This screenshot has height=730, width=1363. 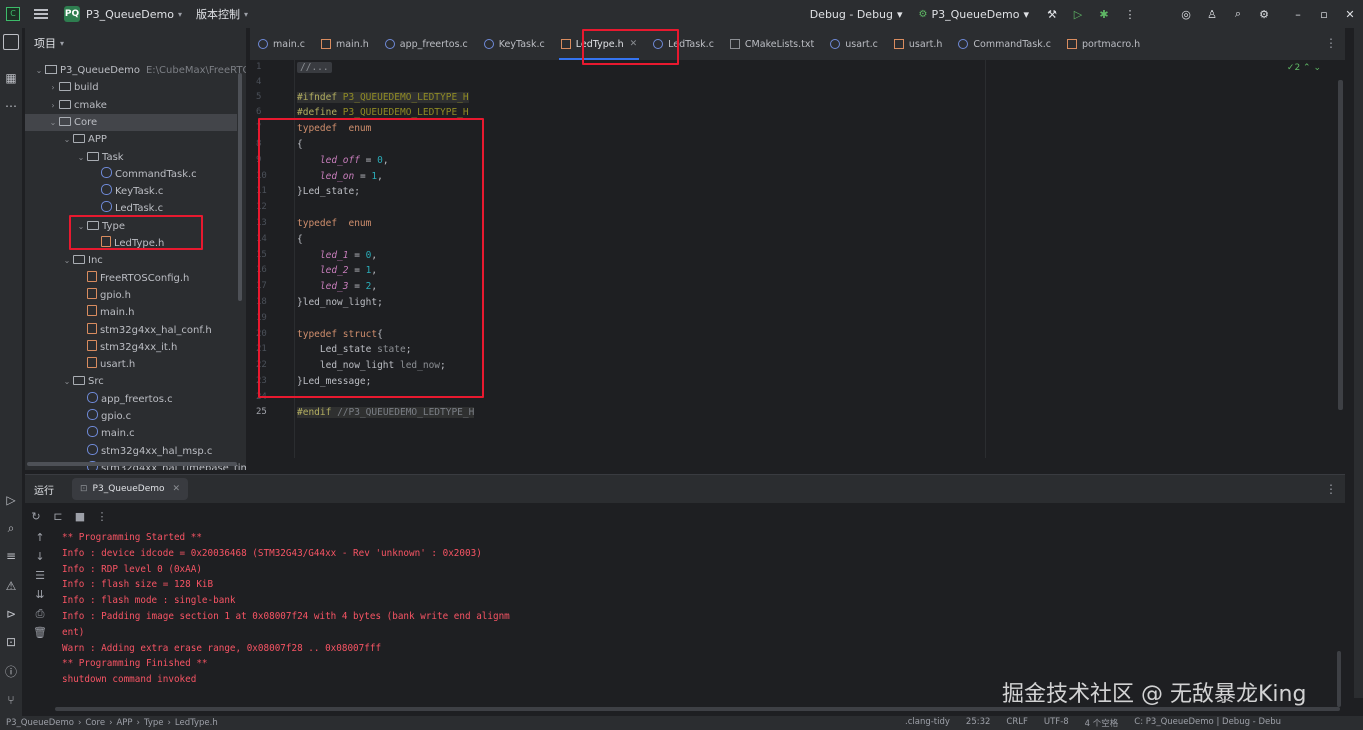 I want to click on maximize-icon: ▫, so click(x=1324, y=14).